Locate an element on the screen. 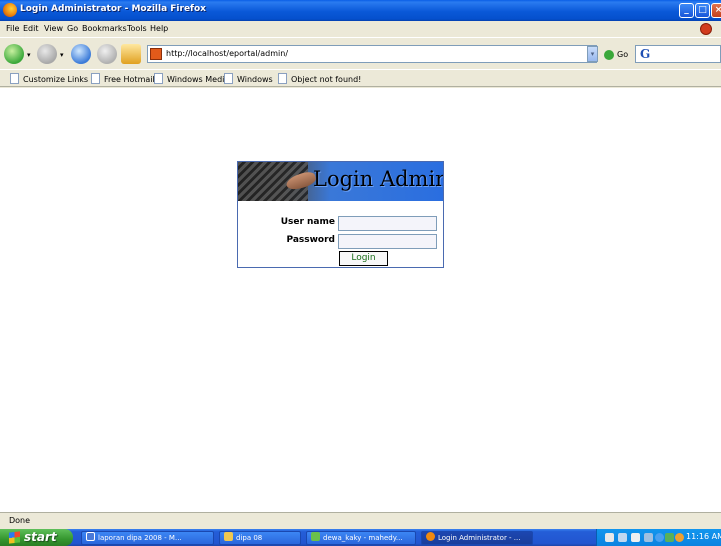 The width and height of the screenshot is (721, 546). bookmark-item: Customize Links is located at coordinates (49, 78).